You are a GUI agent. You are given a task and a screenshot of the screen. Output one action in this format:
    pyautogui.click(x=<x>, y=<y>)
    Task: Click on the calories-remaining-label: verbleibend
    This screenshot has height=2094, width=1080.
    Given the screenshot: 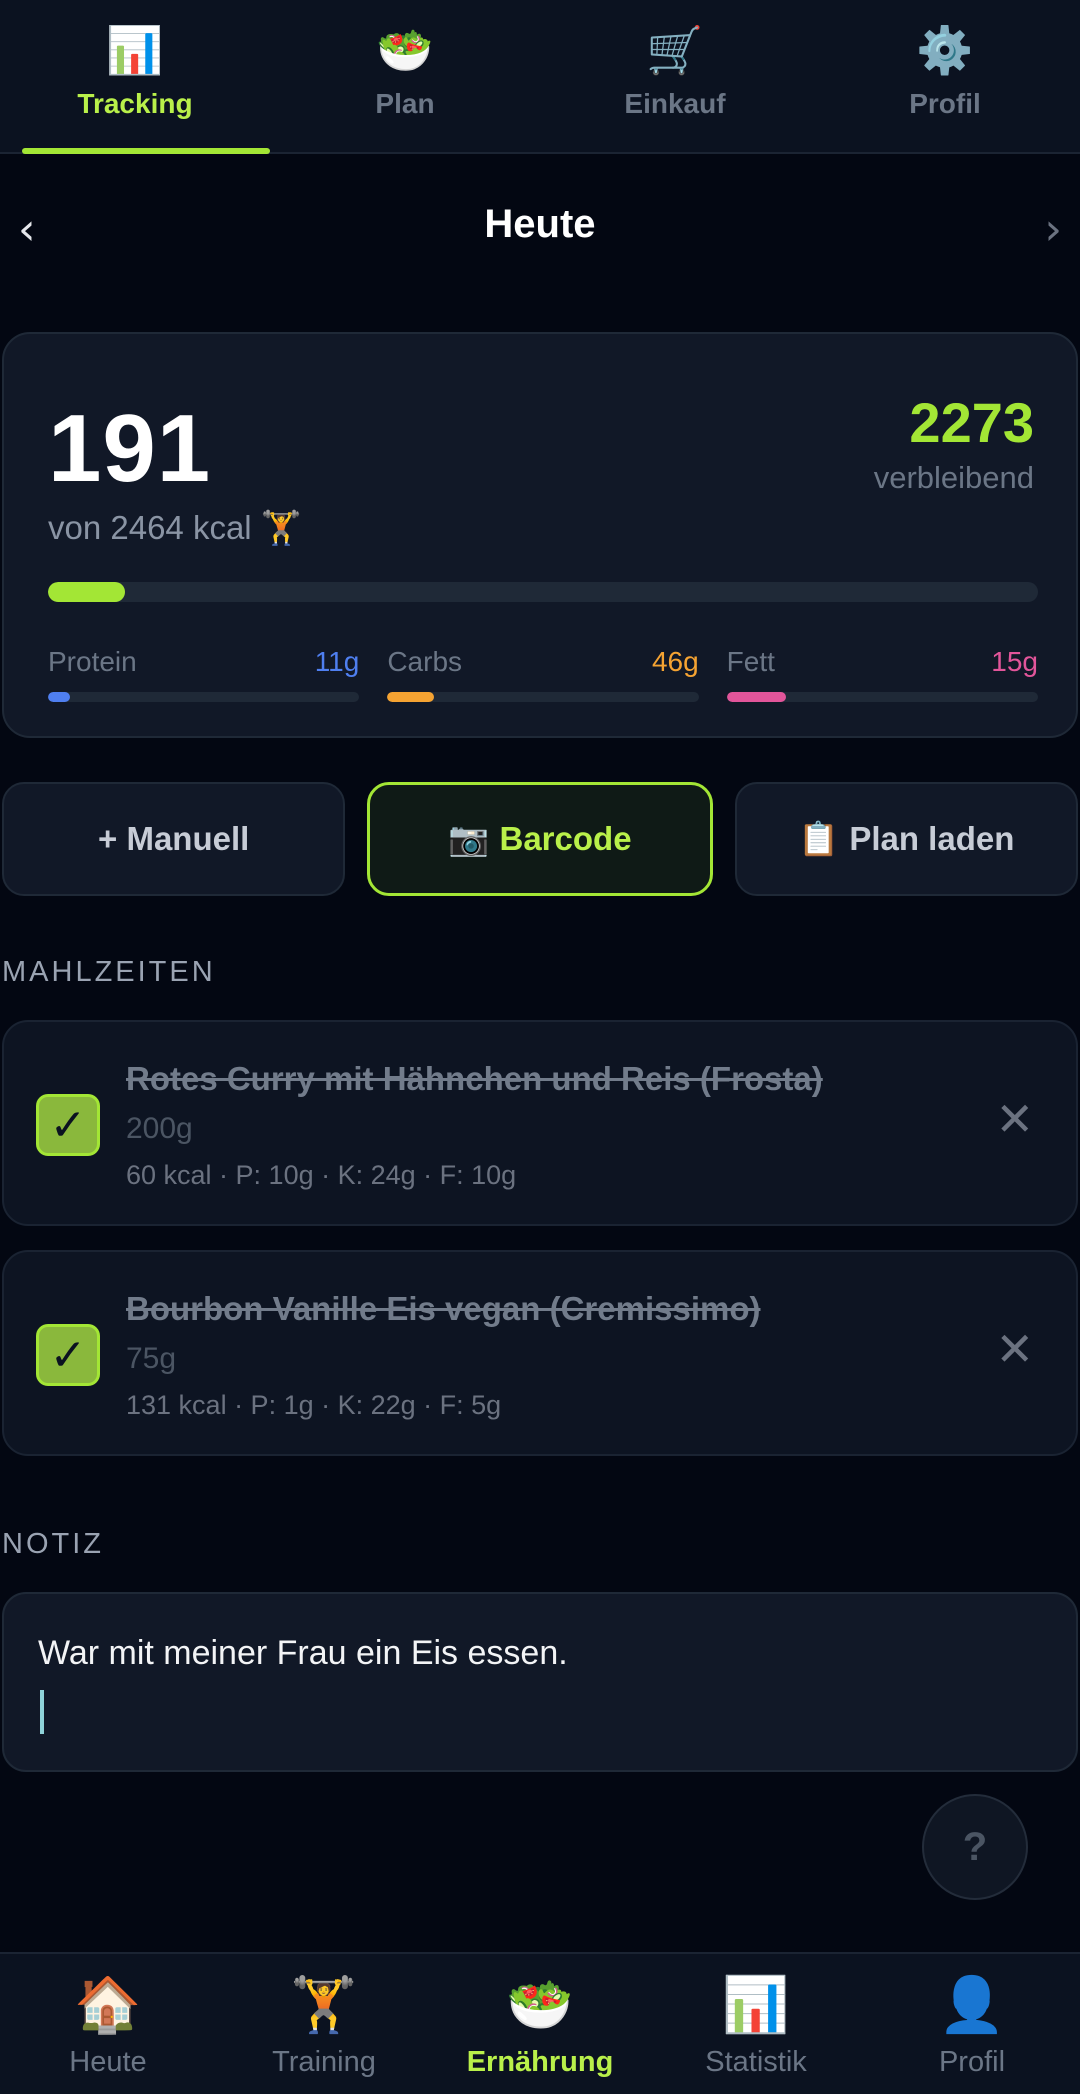 What is the action you would take?
    pyautogui.click(x=953, y=477)
    